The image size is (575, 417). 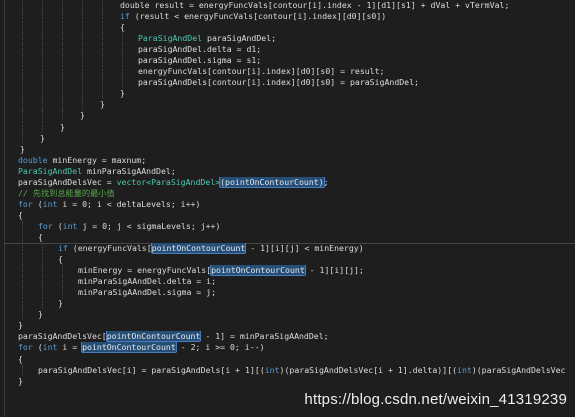 I want to click on code-token: minParaSigAAndDel.sigma = j;, so click(x=147, y=292).